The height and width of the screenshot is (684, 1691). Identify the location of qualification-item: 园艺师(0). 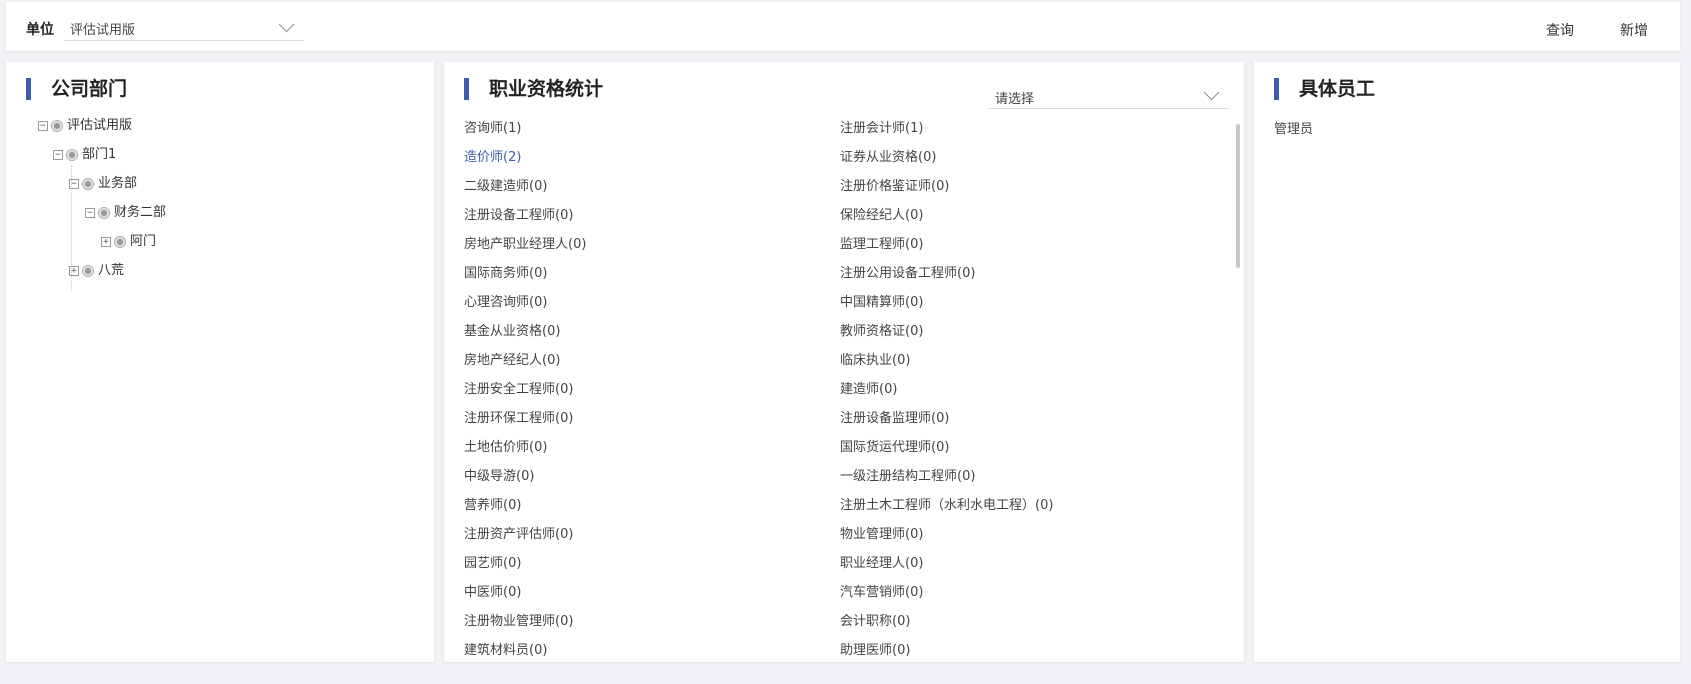
(525, 569).